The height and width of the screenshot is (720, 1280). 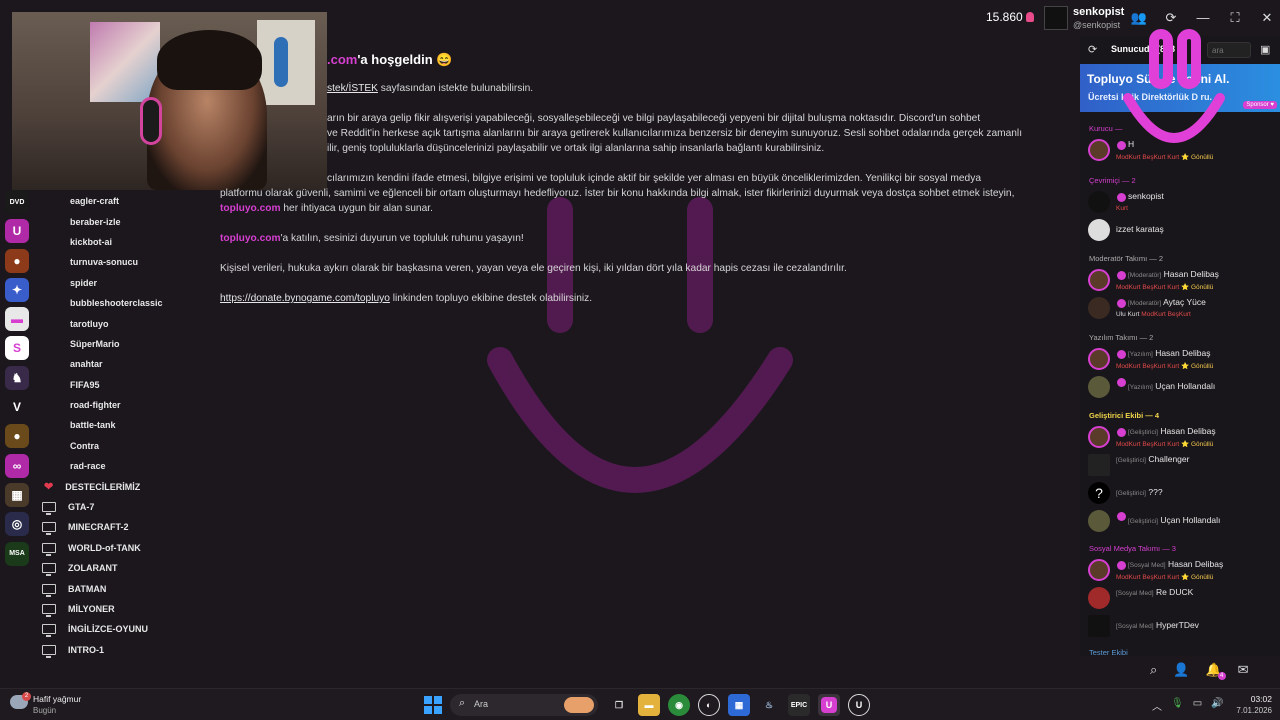 I want to click on game-icon-6: ●, so click(x=17, y=436).